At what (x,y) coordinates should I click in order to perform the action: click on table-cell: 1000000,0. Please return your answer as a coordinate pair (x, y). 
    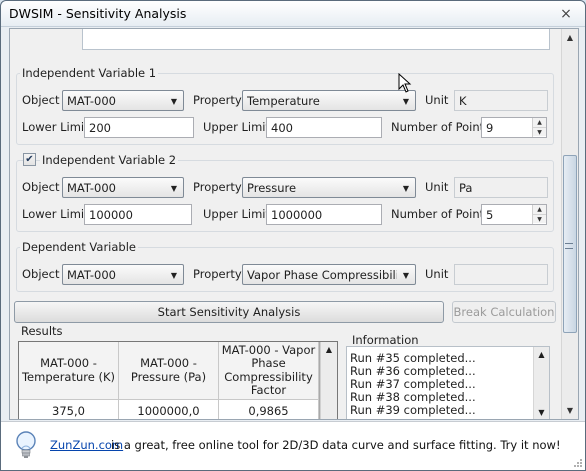
    Looking at the image, I should click on (169, 409).